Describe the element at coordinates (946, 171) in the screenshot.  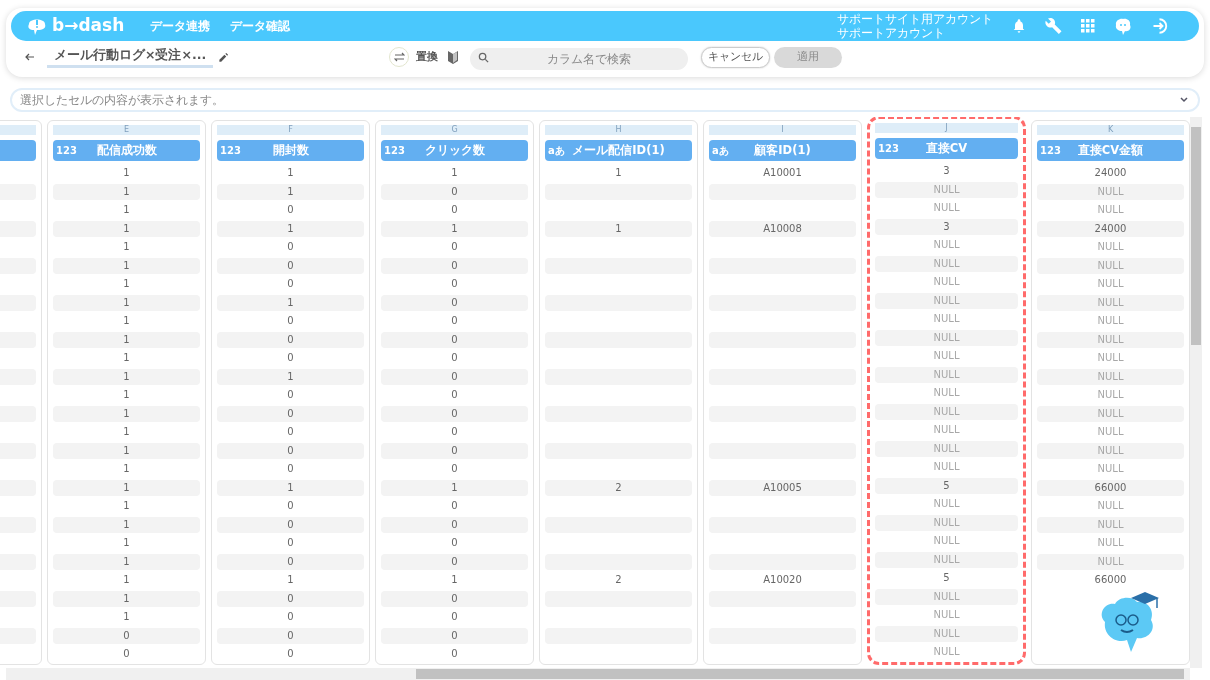
I see `table-cell-text: 3` at that location.